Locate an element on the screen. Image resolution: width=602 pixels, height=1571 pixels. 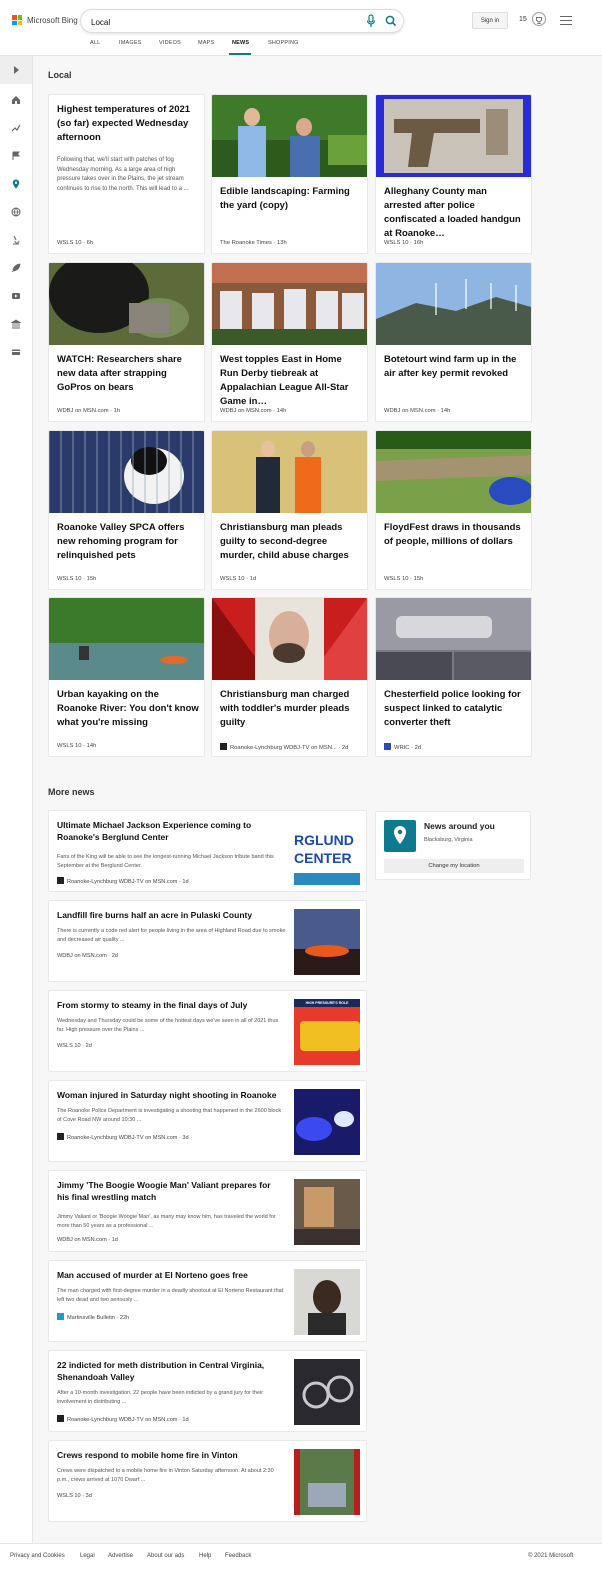
tab-shopping: SHOPPING is located at coordinates (283, 43).